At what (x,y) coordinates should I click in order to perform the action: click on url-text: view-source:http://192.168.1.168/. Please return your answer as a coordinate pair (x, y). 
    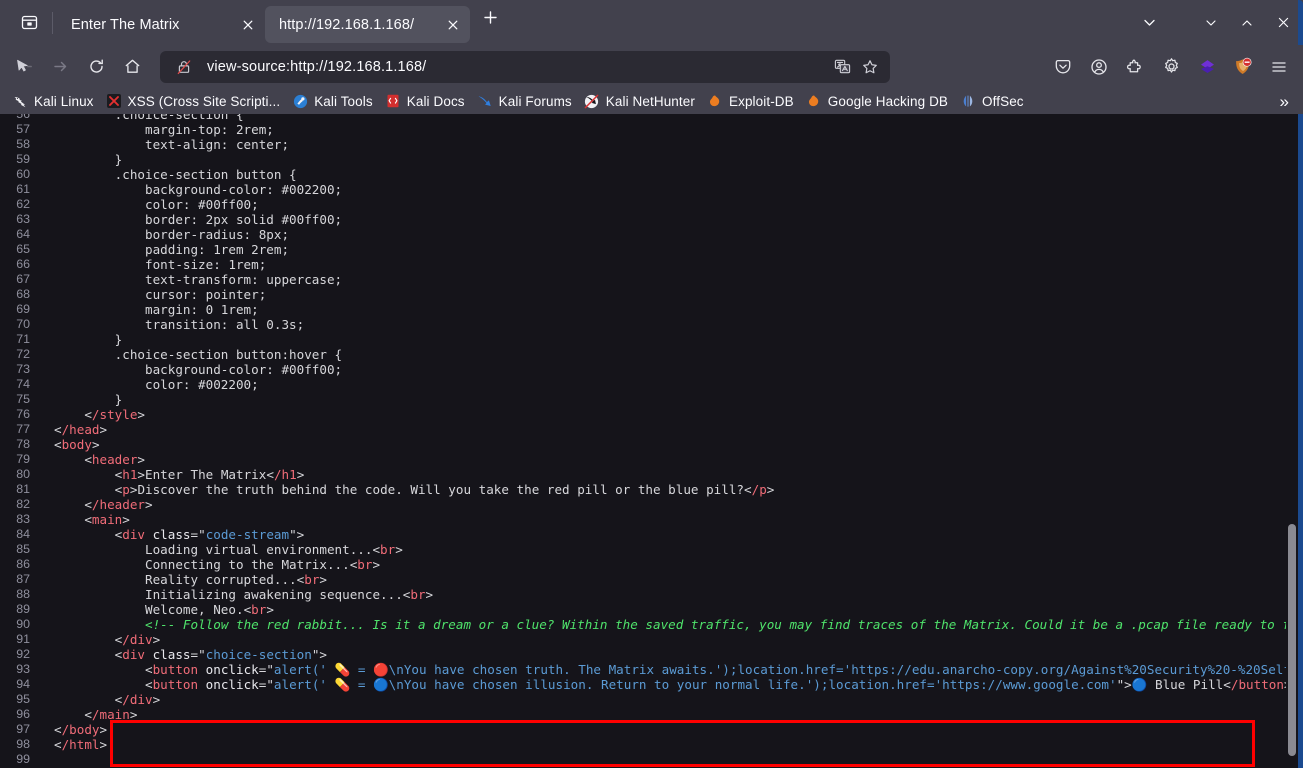
    Looking at the image, I should click on (517, 67).